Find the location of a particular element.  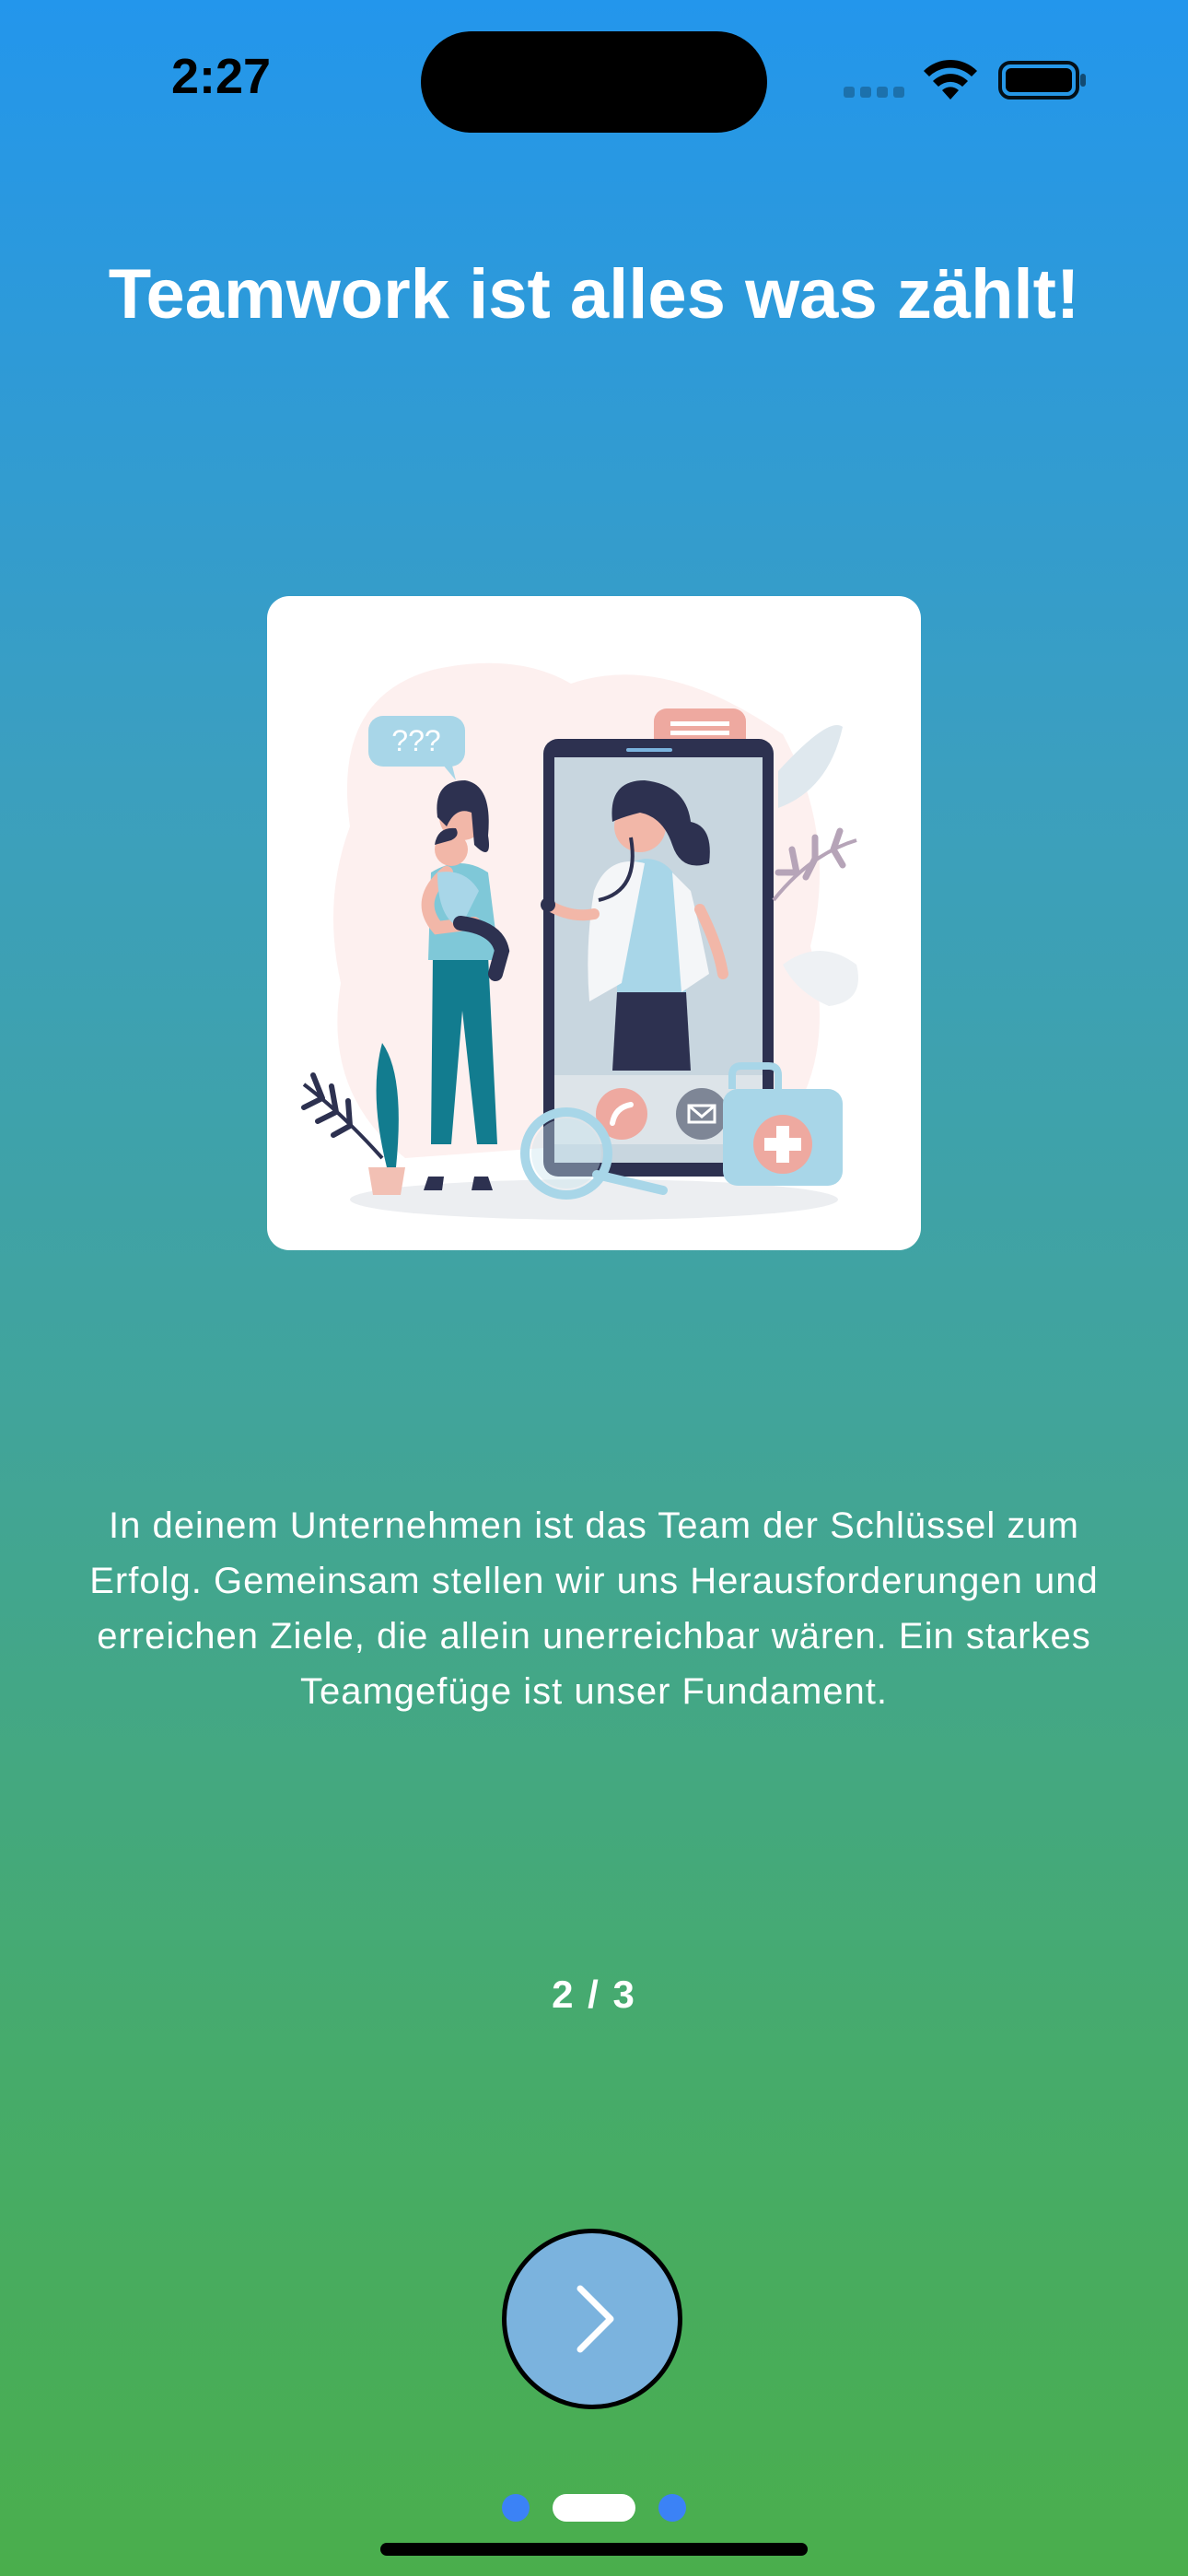

page-dot-2-active is located at coordinates (594, 2508).